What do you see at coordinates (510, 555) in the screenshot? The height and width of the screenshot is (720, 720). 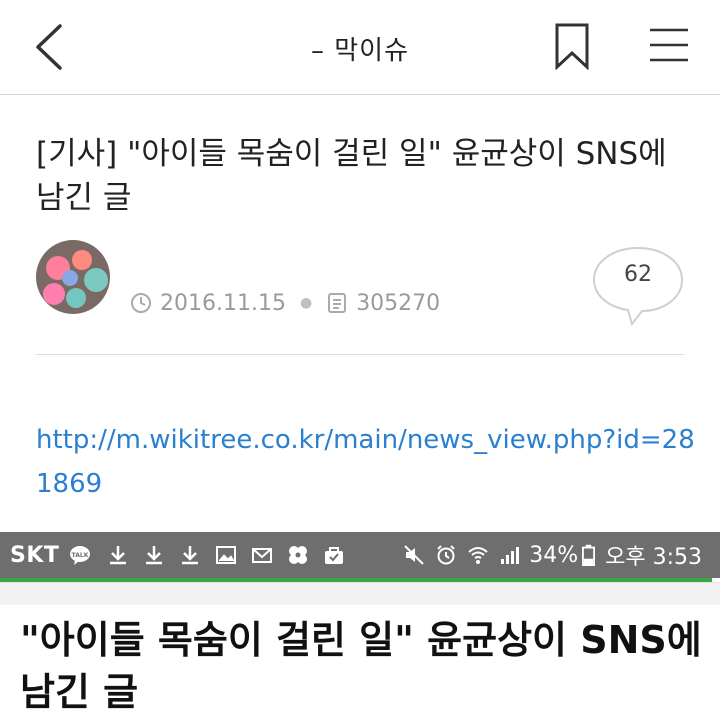 I see `signal-icon` at bounding box center [510, 555].